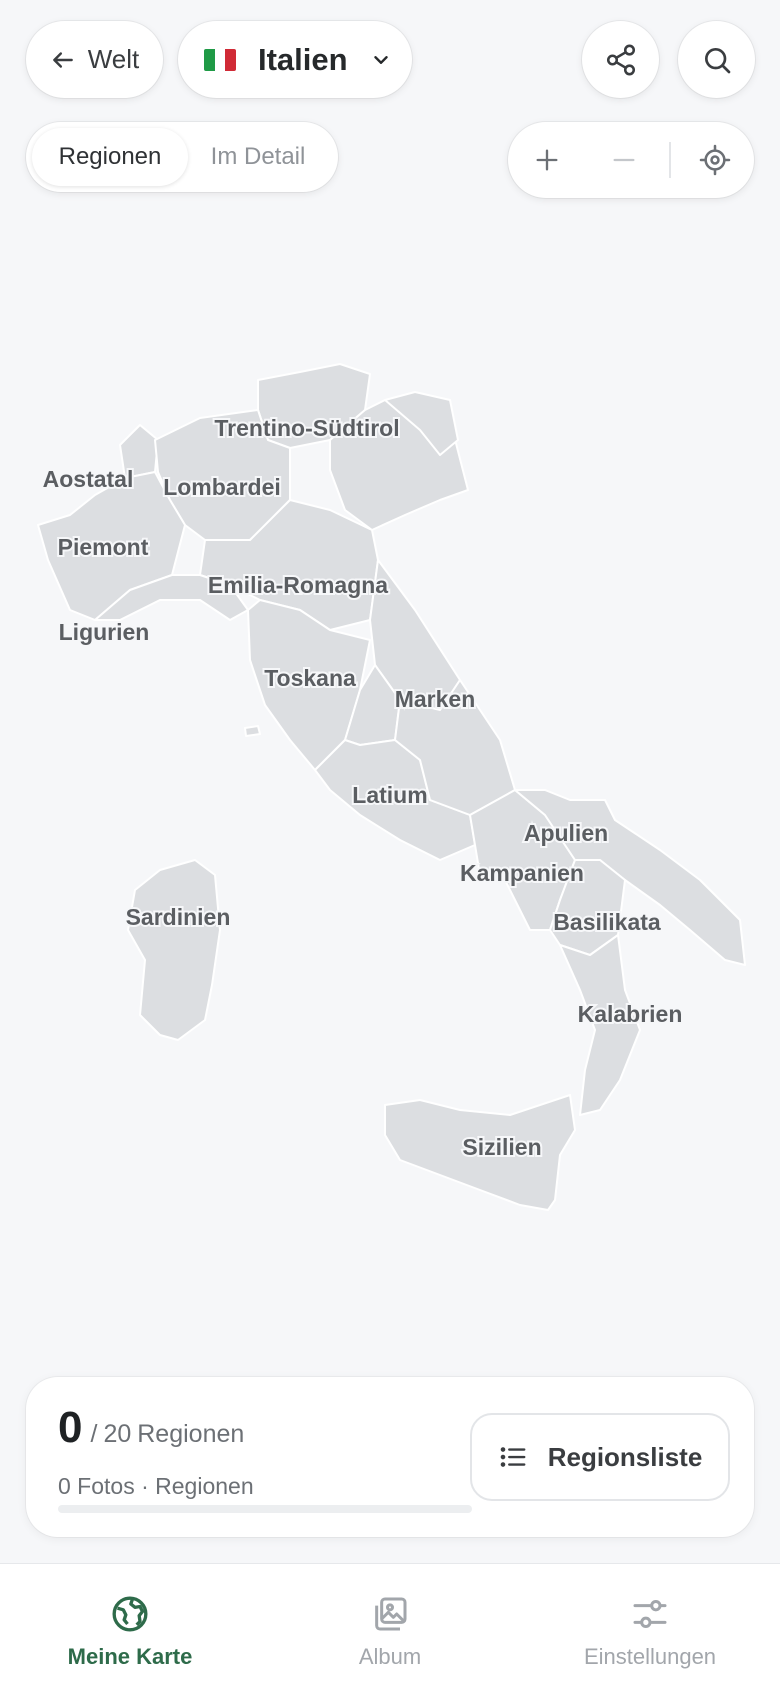 This screenshot has width=780, height=1688. What do you see at coordinates (522, 873) in the screenshot?
I see `region-label-kampanien: Kampanien` at bounding box center [522, 873].